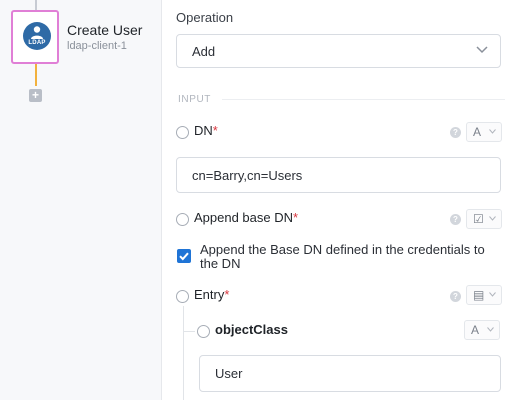 Image resolution: width=505 pixels, height=400 pixels. I want to click on append-base-dn-checkbox, so click(184, 256).